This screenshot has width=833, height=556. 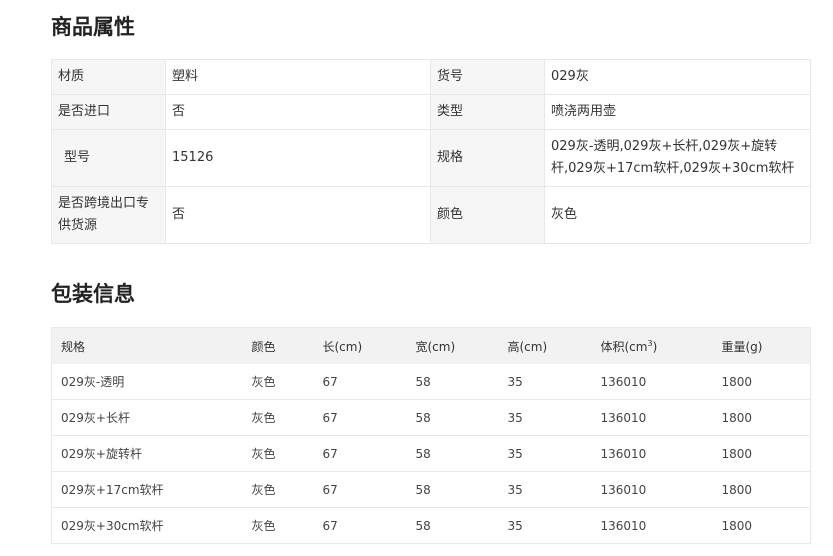 I want to click on attribute-key: 规格, so click(x=487, y=158).